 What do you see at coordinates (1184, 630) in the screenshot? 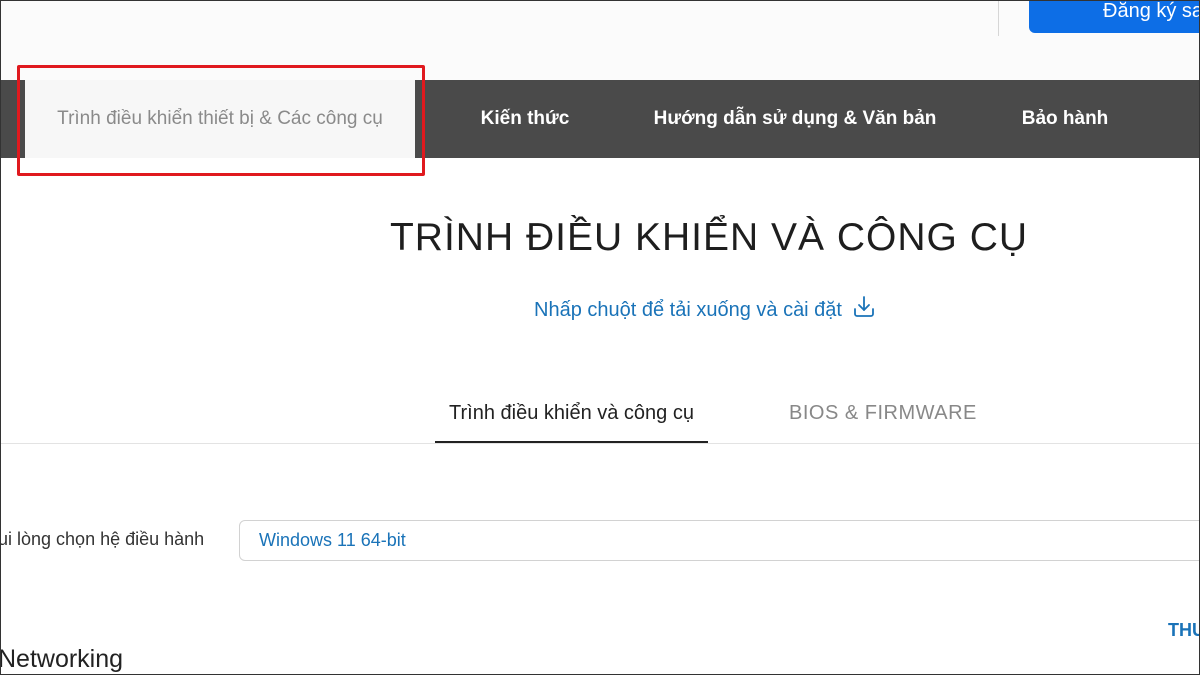
I see `collapse-link: THU` at bounding box center [1184, 630].